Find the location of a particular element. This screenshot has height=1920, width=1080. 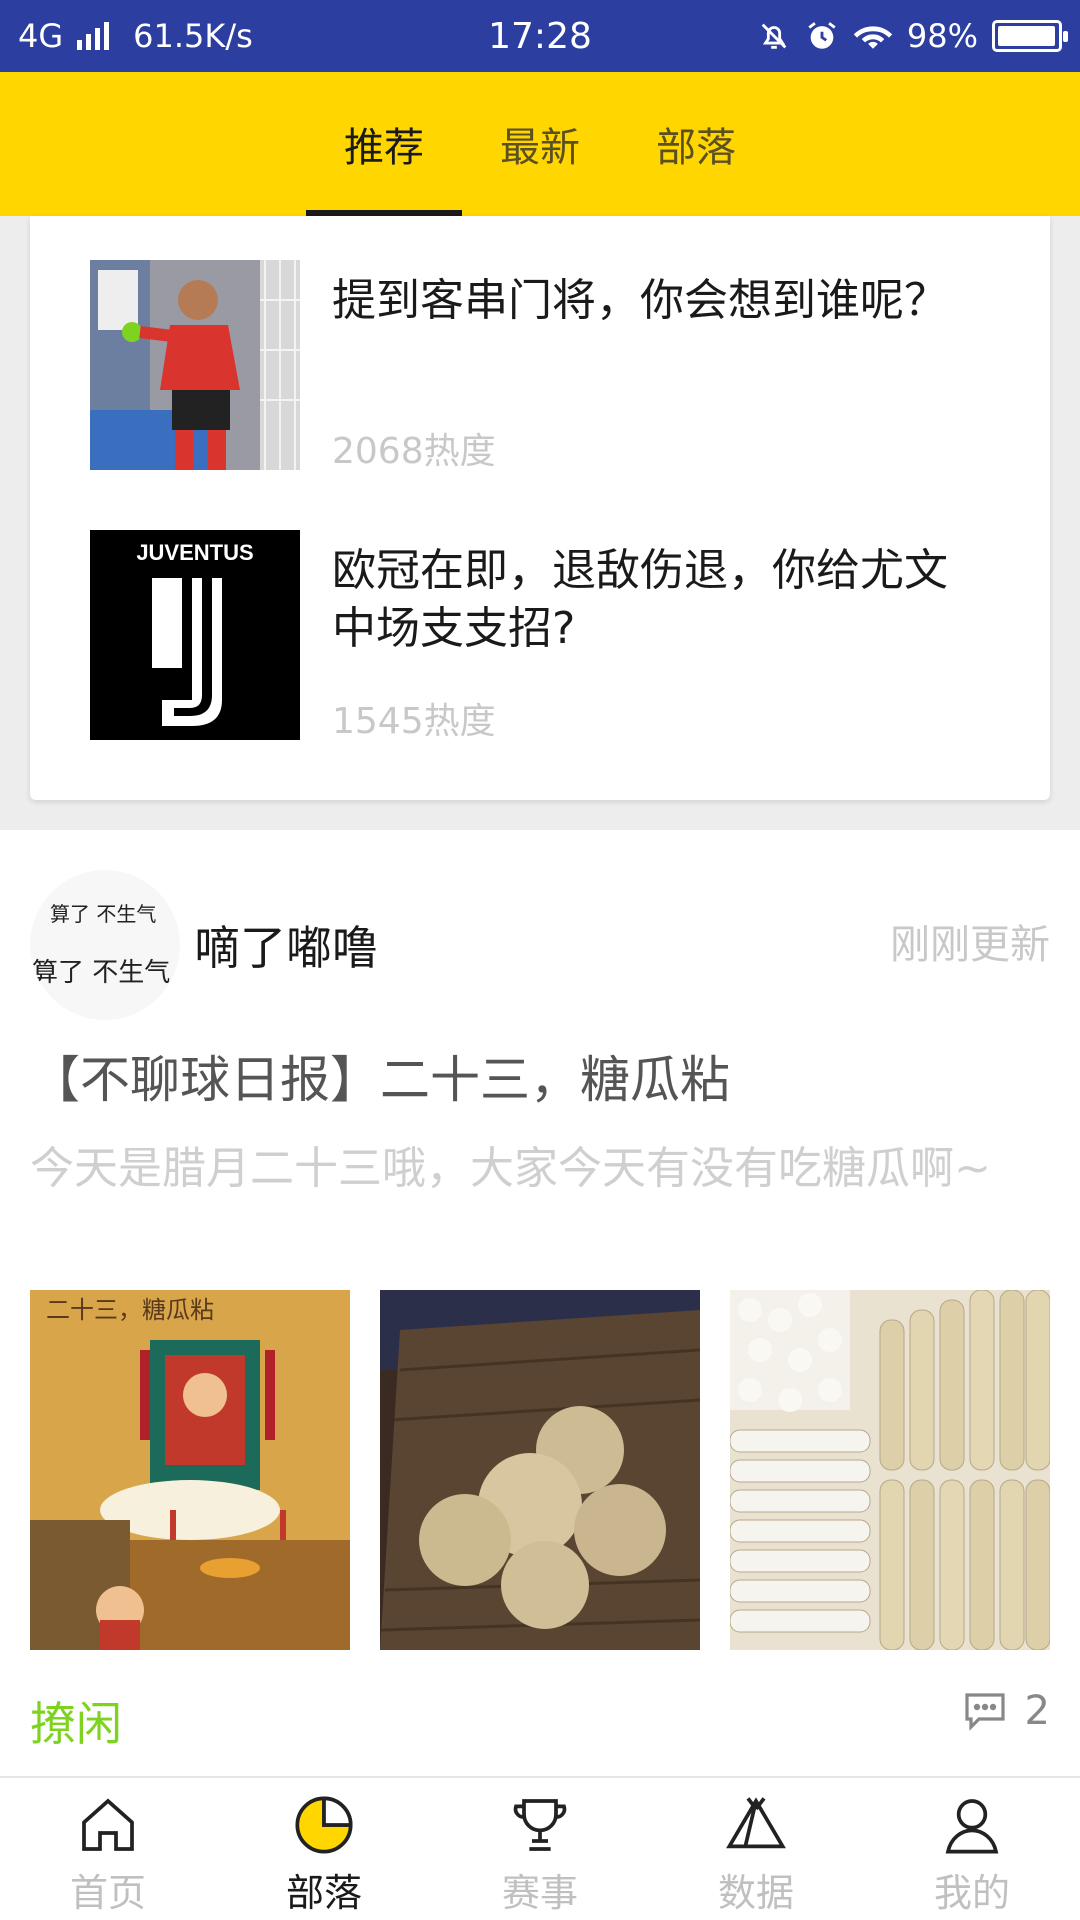

alarm-icon is located at coordinates (822, 35).